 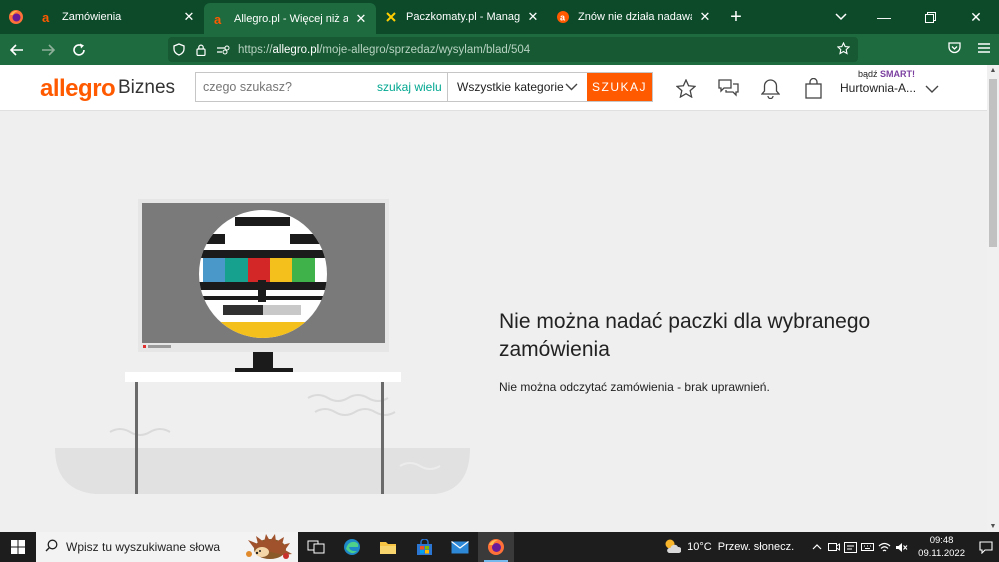 I want to click on clock-time: 09:48, so click(x=941, y=540).